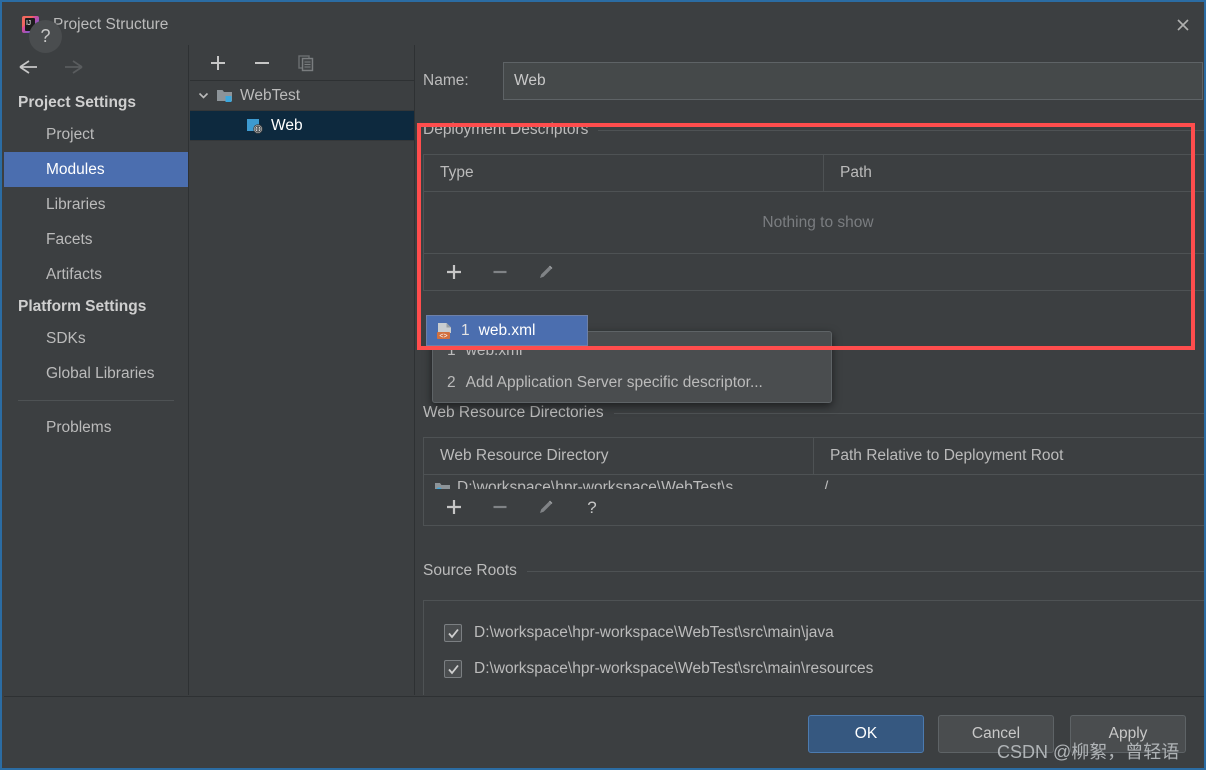 The width and height of the screenshot is (1206, 770). What do you see at coordinates (624, 173) in the screenshot?
I see `column-header-type: Type` at bounding box center [624, 173].